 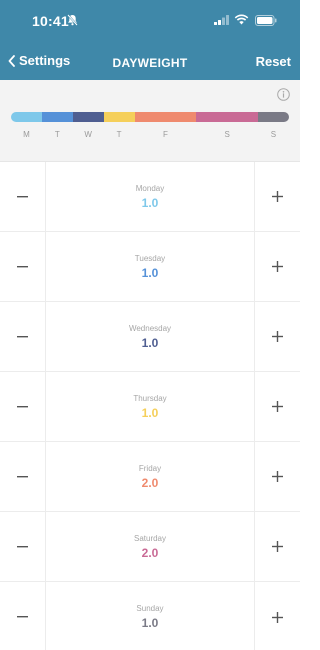 I want to click on status-bar: 10:41, so click(x=150, y=20).